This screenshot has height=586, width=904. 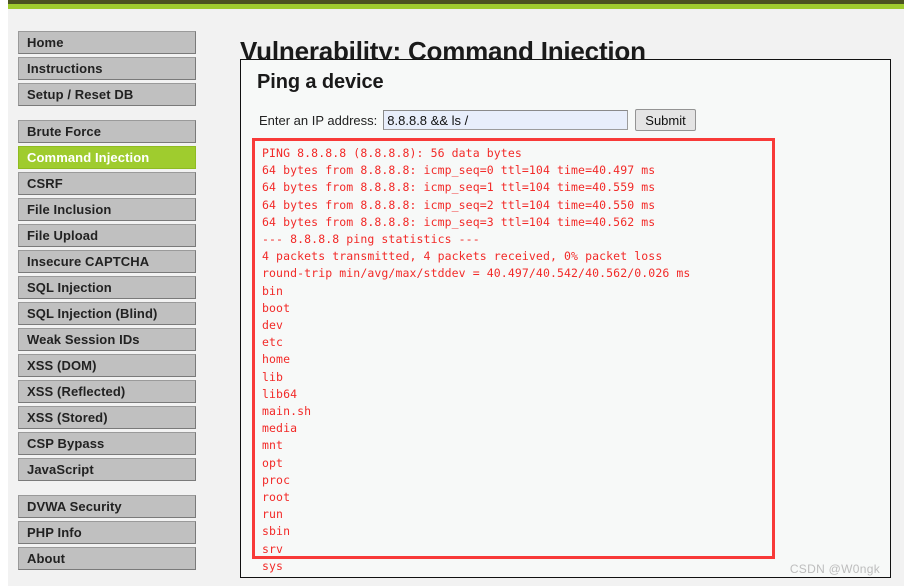 I want to click on ping-form: Enter an IP address: Submit, so click(x=574, y=120).